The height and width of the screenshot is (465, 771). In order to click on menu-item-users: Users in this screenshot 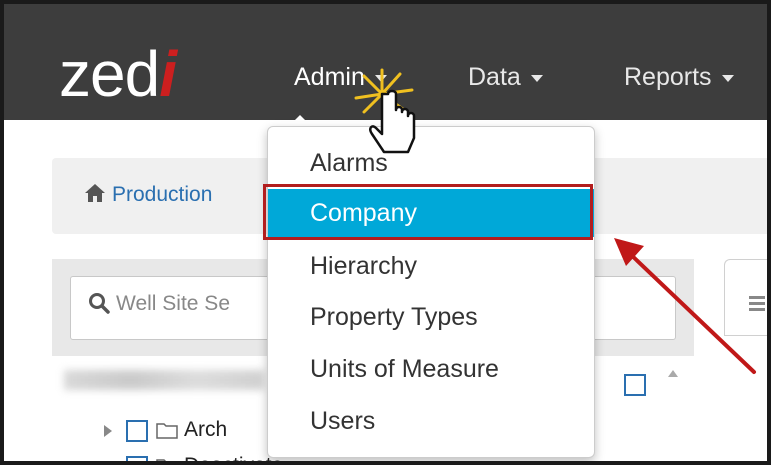, I will do `click(431, 421)`.